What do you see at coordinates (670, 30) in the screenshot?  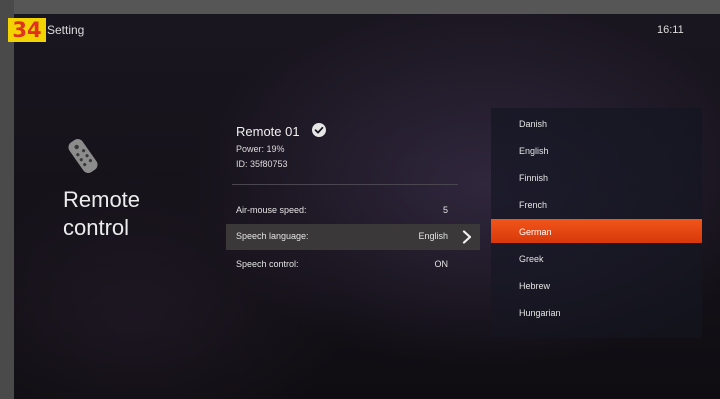 I see `clock: 16:11` at bounding box center [670, 30].